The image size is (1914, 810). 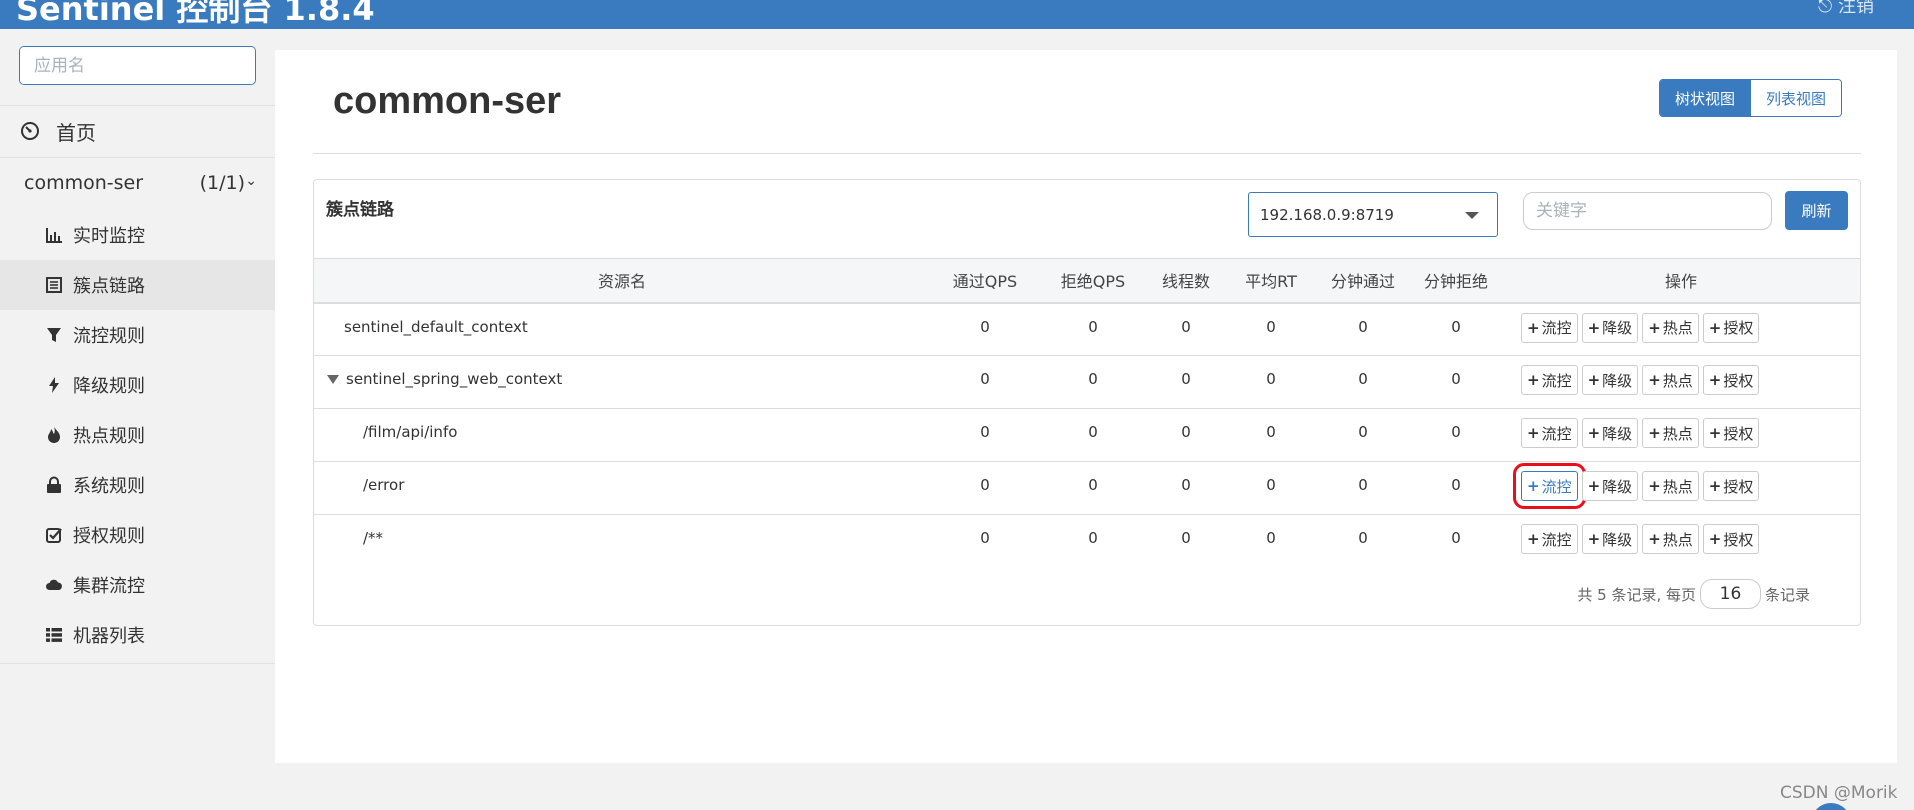 I want to click on pagination: 共 5 条记录, 每页 条记录, so click(x=1693, y=594).